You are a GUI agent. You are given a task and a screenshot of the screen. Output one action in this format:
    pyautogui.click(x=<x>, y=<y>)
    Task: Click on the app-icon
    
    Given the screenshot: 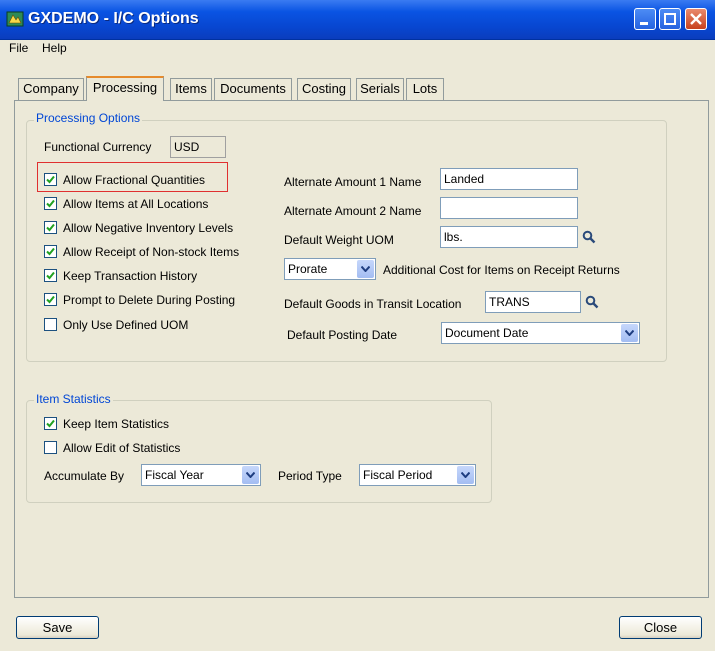 What is the action you would take?
    pyautogui.click(x=15, y=19)
    